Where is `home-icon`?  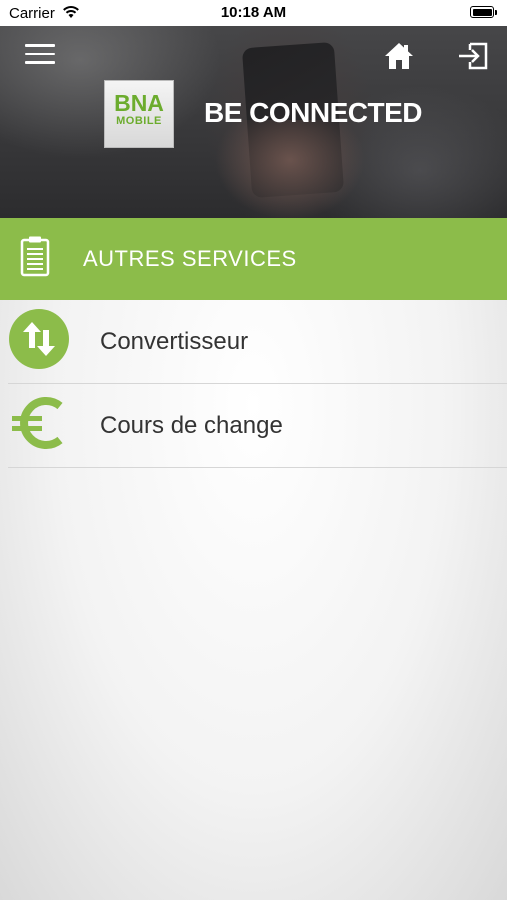 home-icon is located at coordinates (399, 56).